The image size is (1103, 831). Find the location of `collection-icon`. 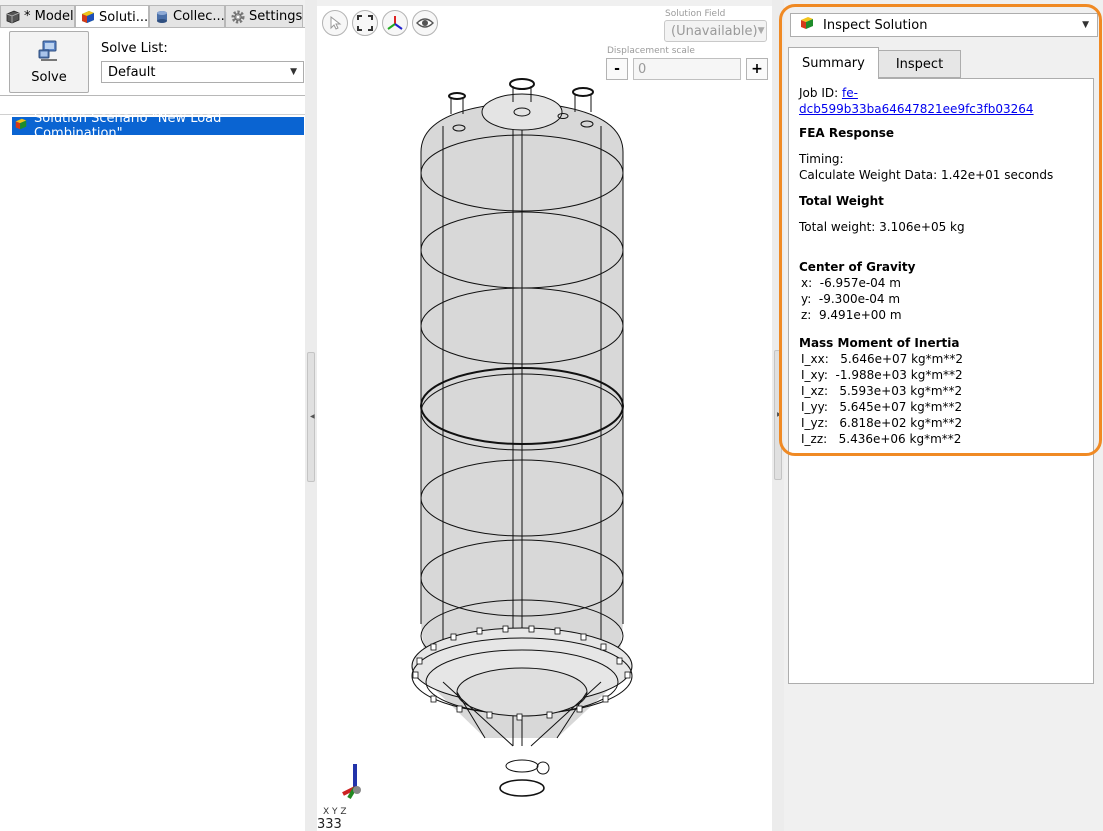

collection-icon is located at coordinates (162, 17).